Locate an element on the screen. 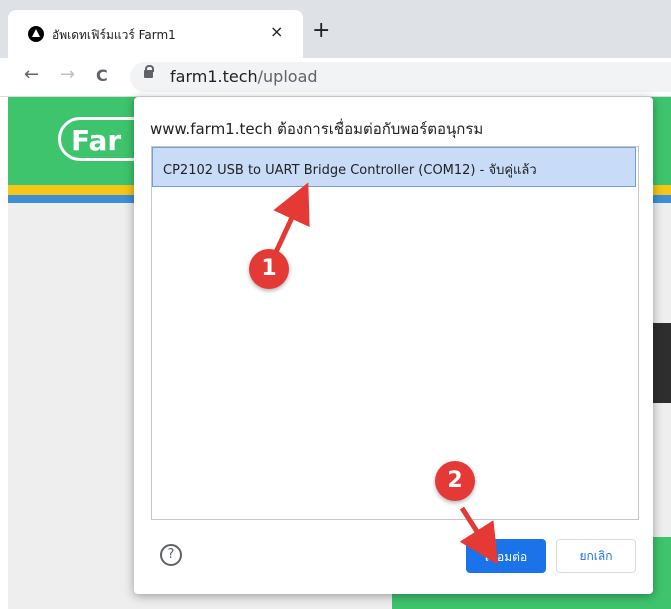 The height and width of the screenshot is (609, 671). step2-badge: 2 is located at coordinates (455, 481).